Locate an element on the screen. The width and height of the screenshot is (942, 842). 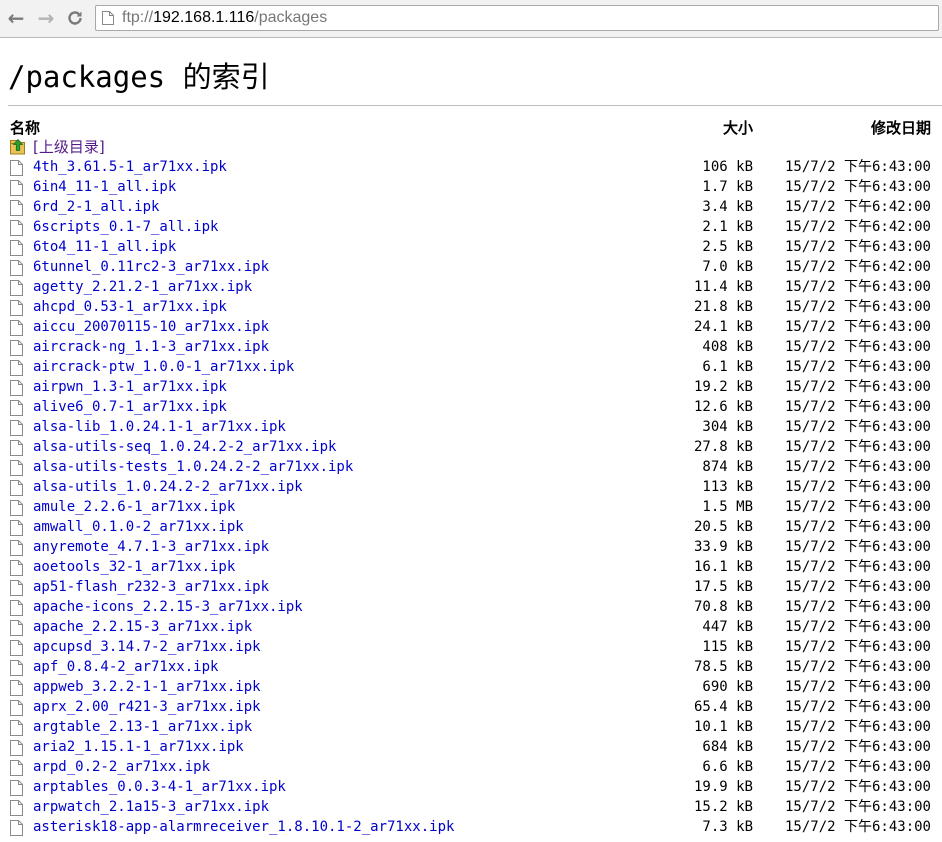
browser-toolbar: ← → ftp://192.168.1.116/packages is located at coordinates (471, 19).